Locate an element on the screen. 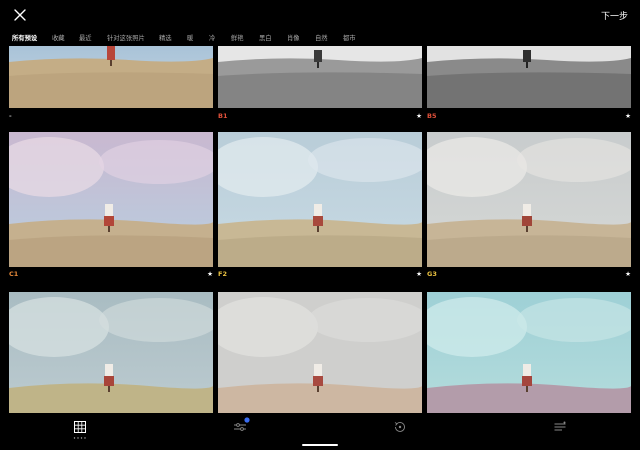 This screenshot has width=640, height=450. notification-dot-icon is located at coordinates (247, 420).